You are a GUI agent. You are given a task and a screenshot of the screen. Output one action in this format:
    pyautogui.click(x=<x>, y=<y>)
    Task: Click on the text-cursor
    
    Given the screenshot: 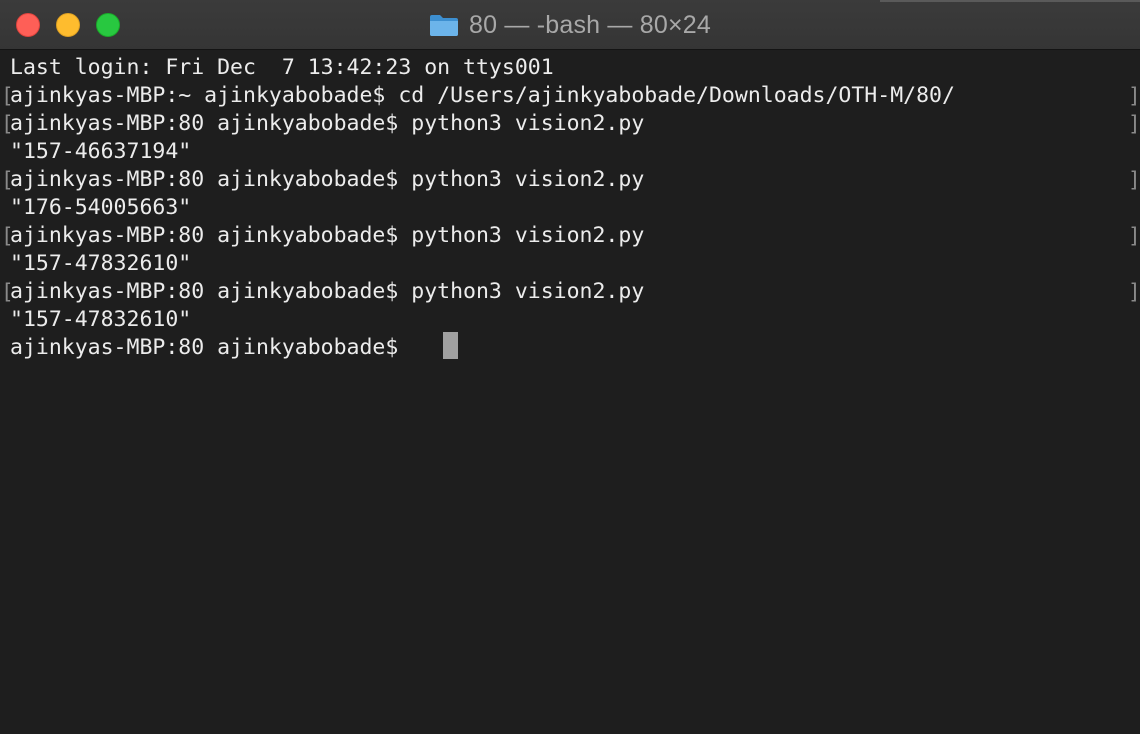 What is the action you would take?
    pyautogui.click(x=450, y=345)
    